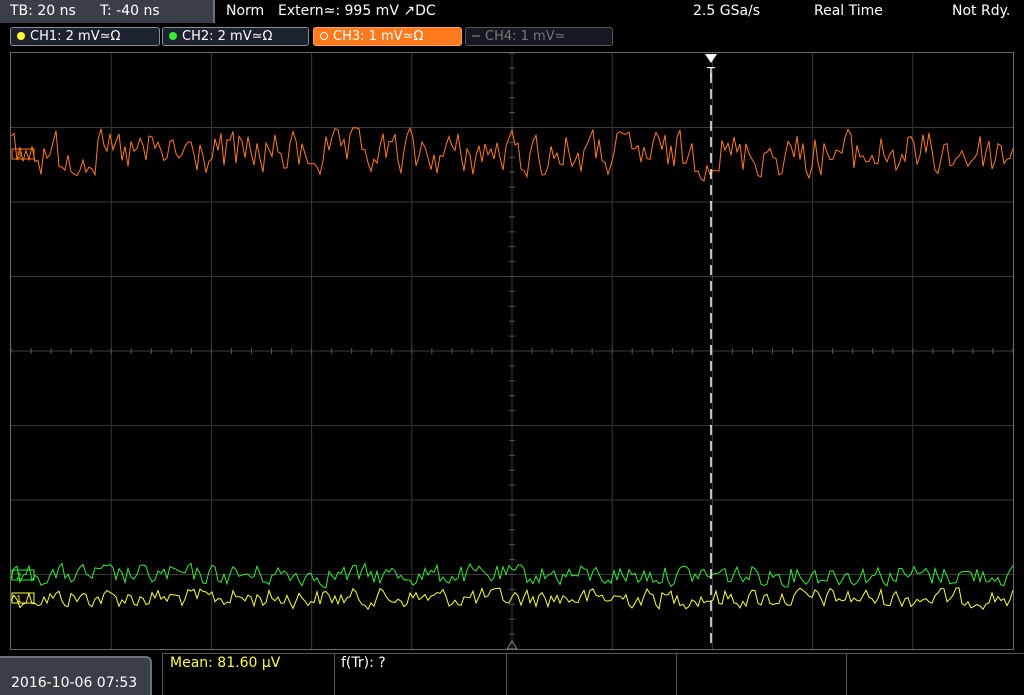 The image size is (1024, 695). What do you see at coordinates (74, 683) in the screenshot?
I see `datetime: 2016-10-06 07:53` at bounding box center [74, 683].